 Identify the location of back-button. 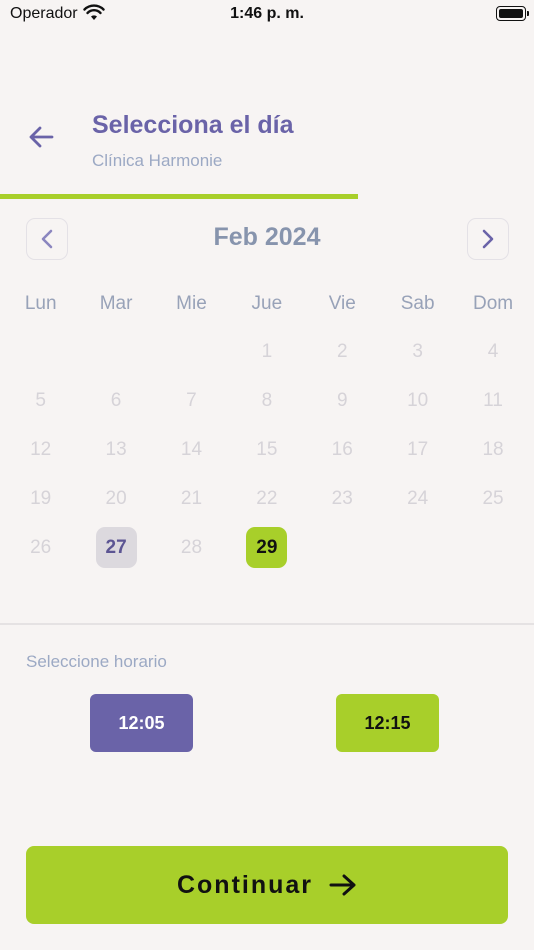
(41, 137).